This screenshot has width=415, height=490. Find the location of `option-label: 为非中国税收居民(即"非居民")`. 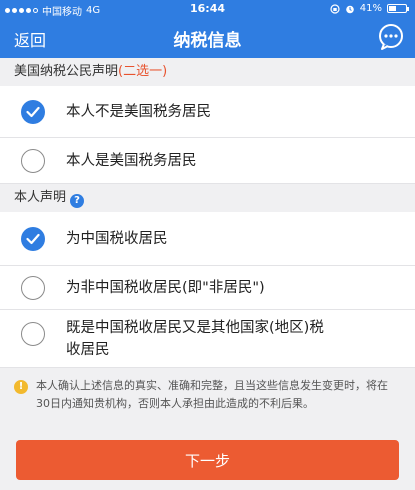

option-label: 为非中国税收居民(即"非居民") is located at coordinates (165, 288).